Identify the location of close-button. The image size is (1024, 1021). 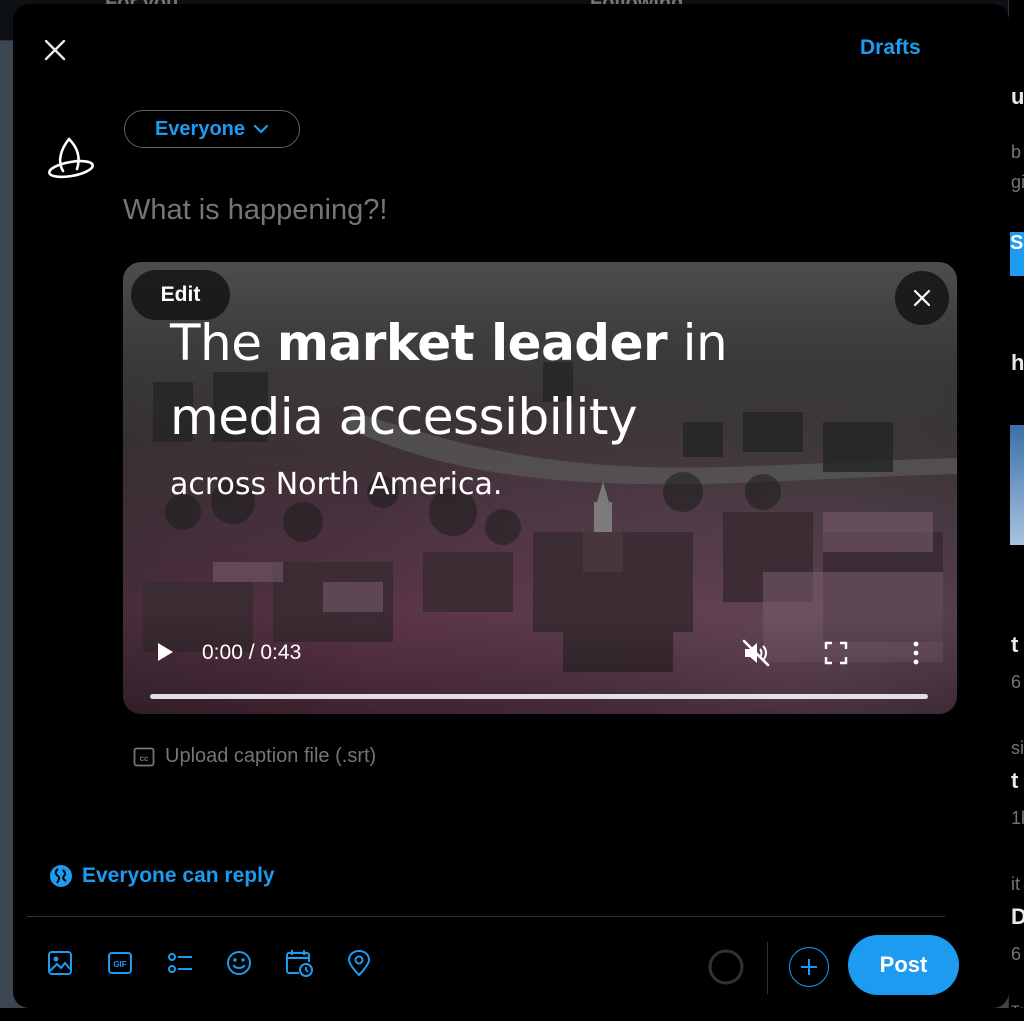
(55, 50).